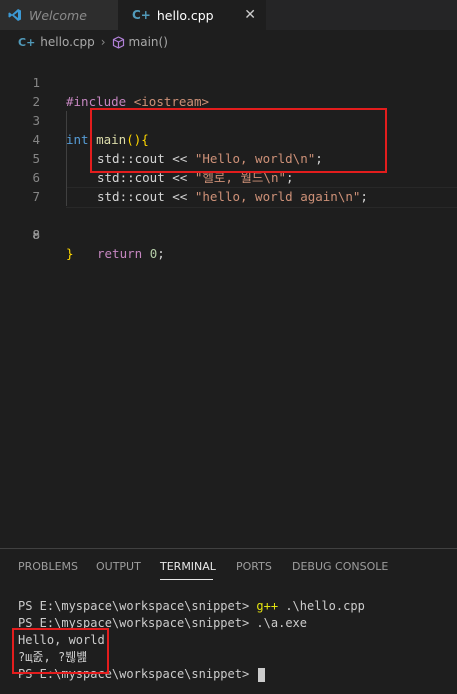 The width and height of the screenshot is (457, 694). I want to click on vscode-icon, so click(14, 15).